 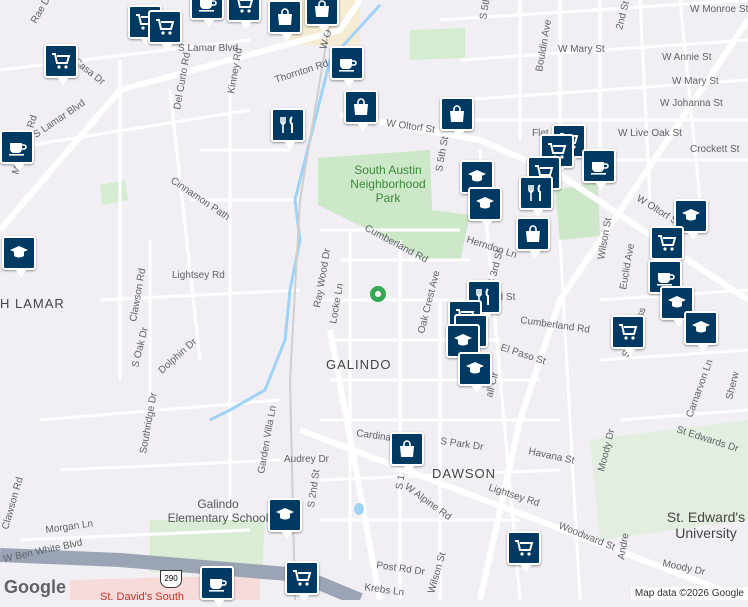 What do you see at coordinates (142, 595) in the screenshot?
I see `hospital-label: St. David's South` at bounding box center [142, 595].